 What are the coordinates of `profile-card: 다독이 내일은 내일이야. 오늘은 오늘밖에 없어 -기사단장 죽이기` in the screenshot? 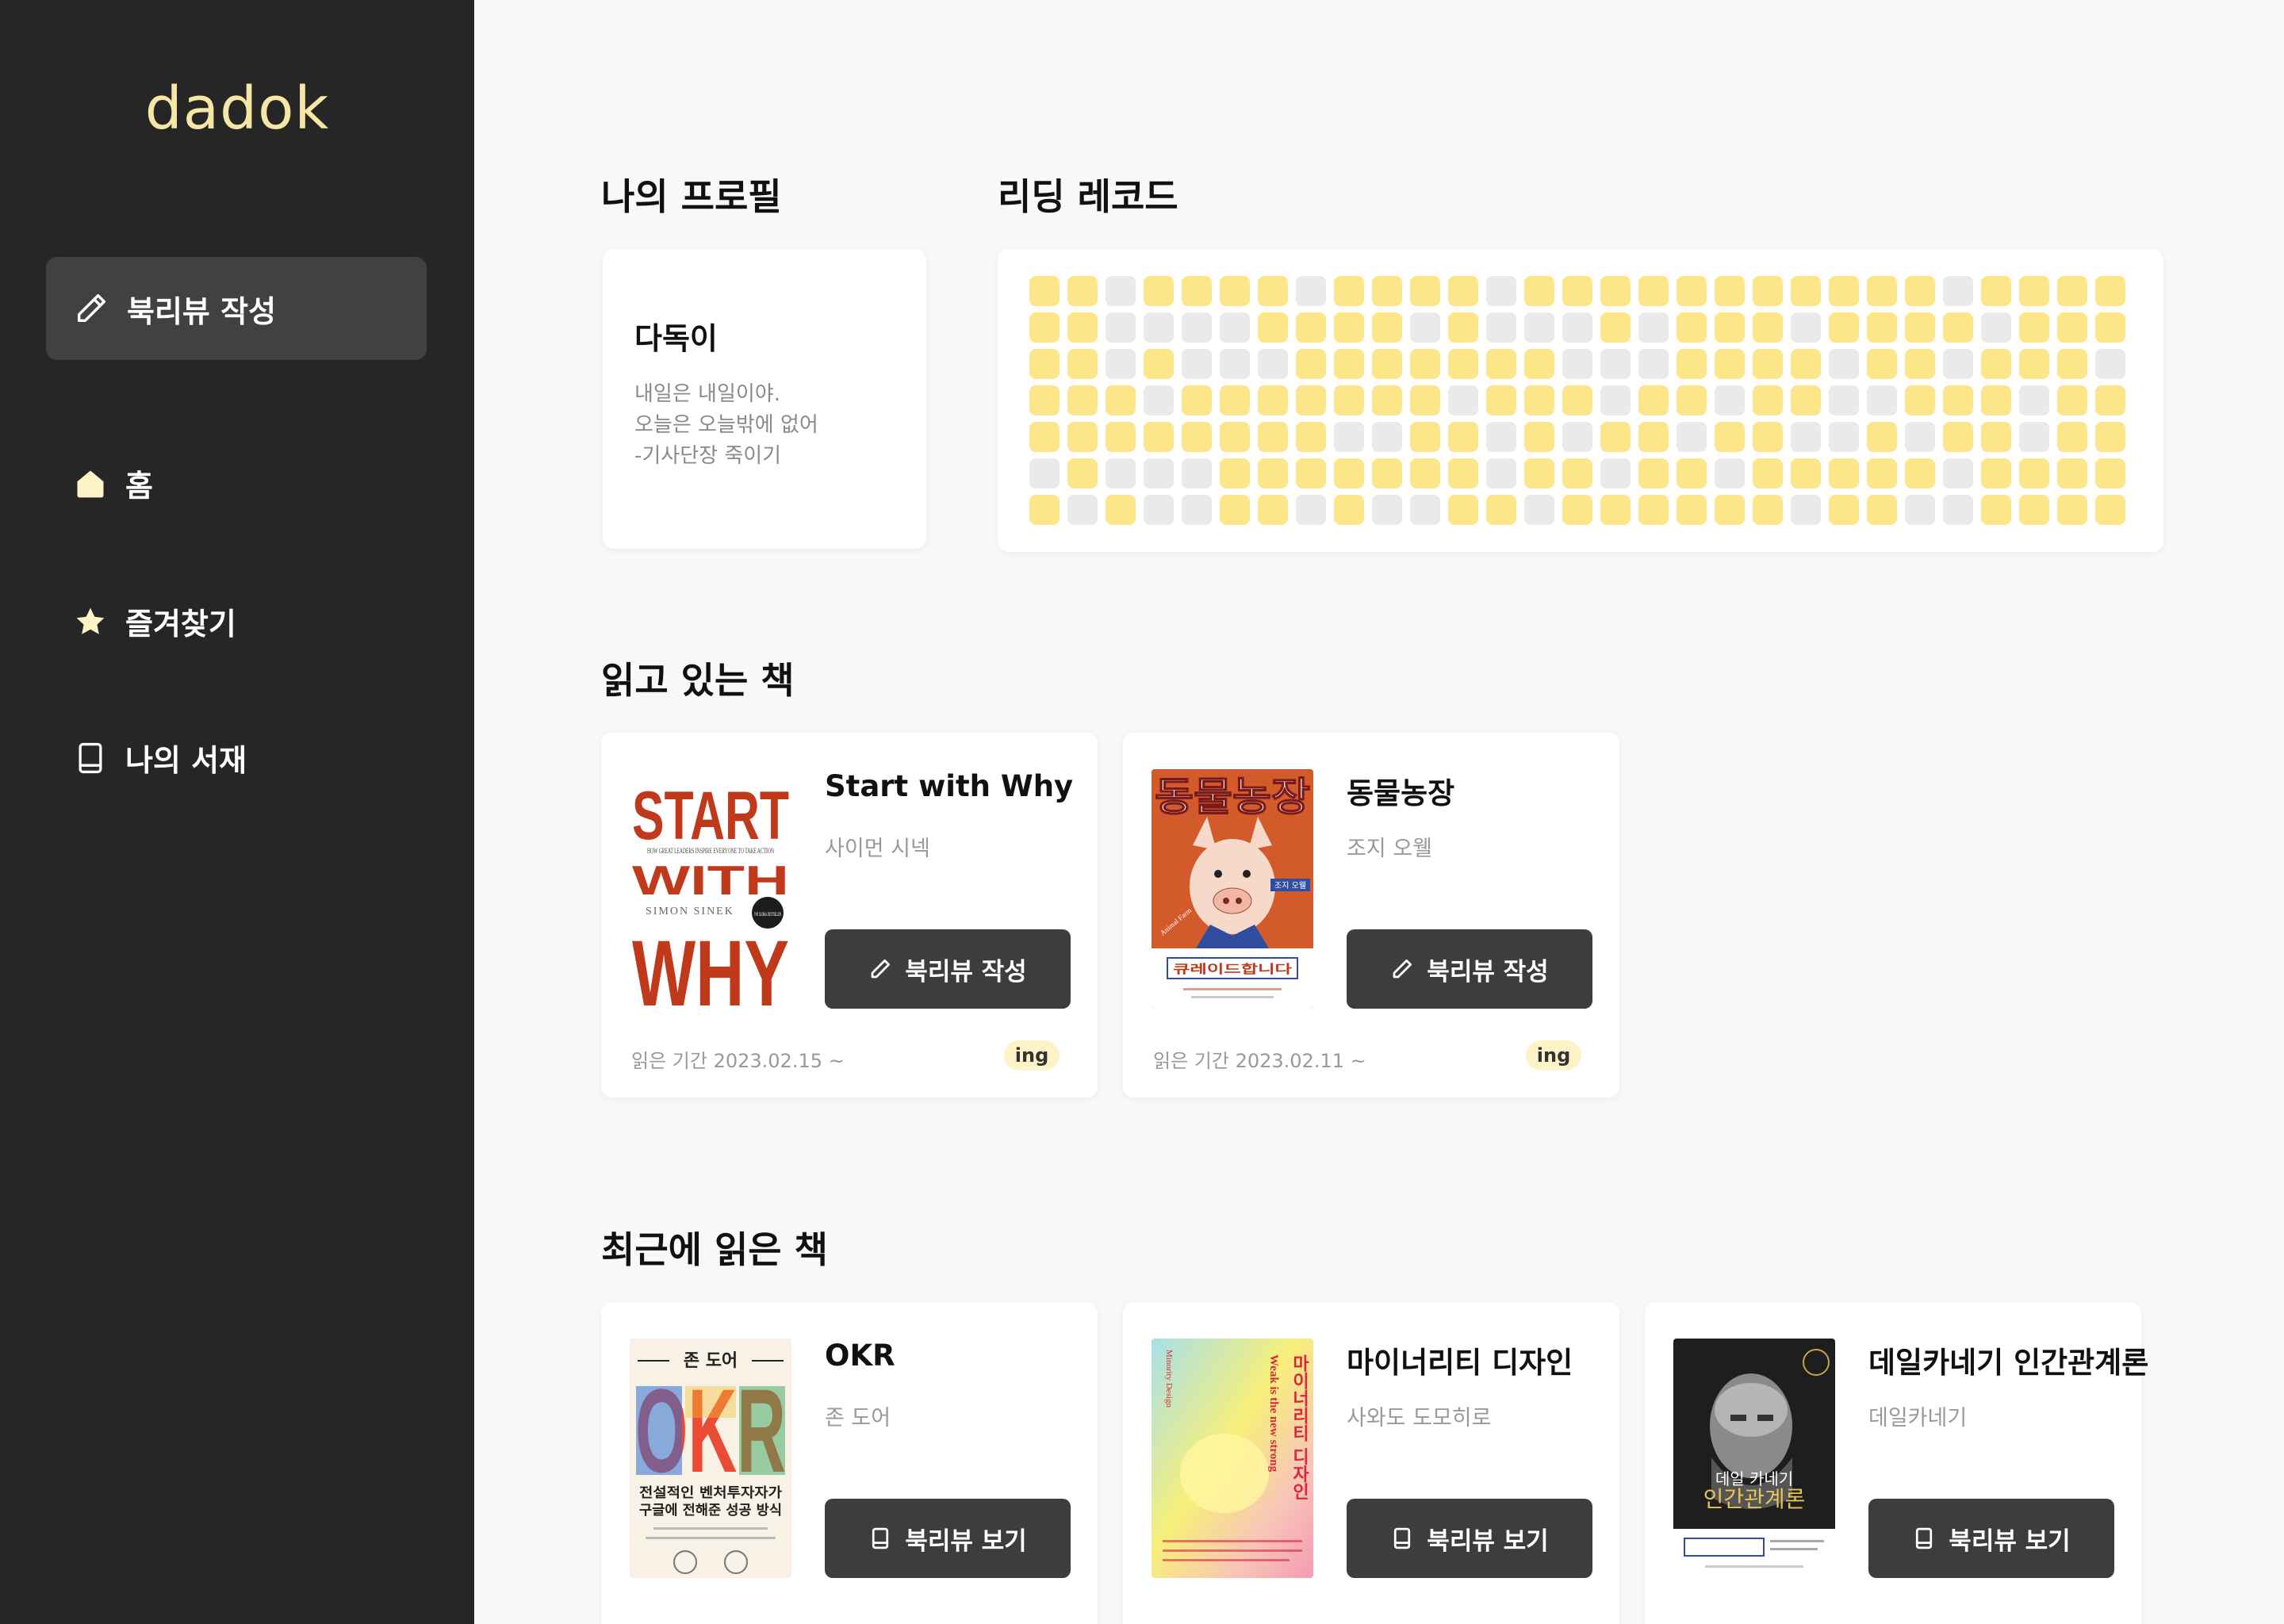 It's located at (764, 399).